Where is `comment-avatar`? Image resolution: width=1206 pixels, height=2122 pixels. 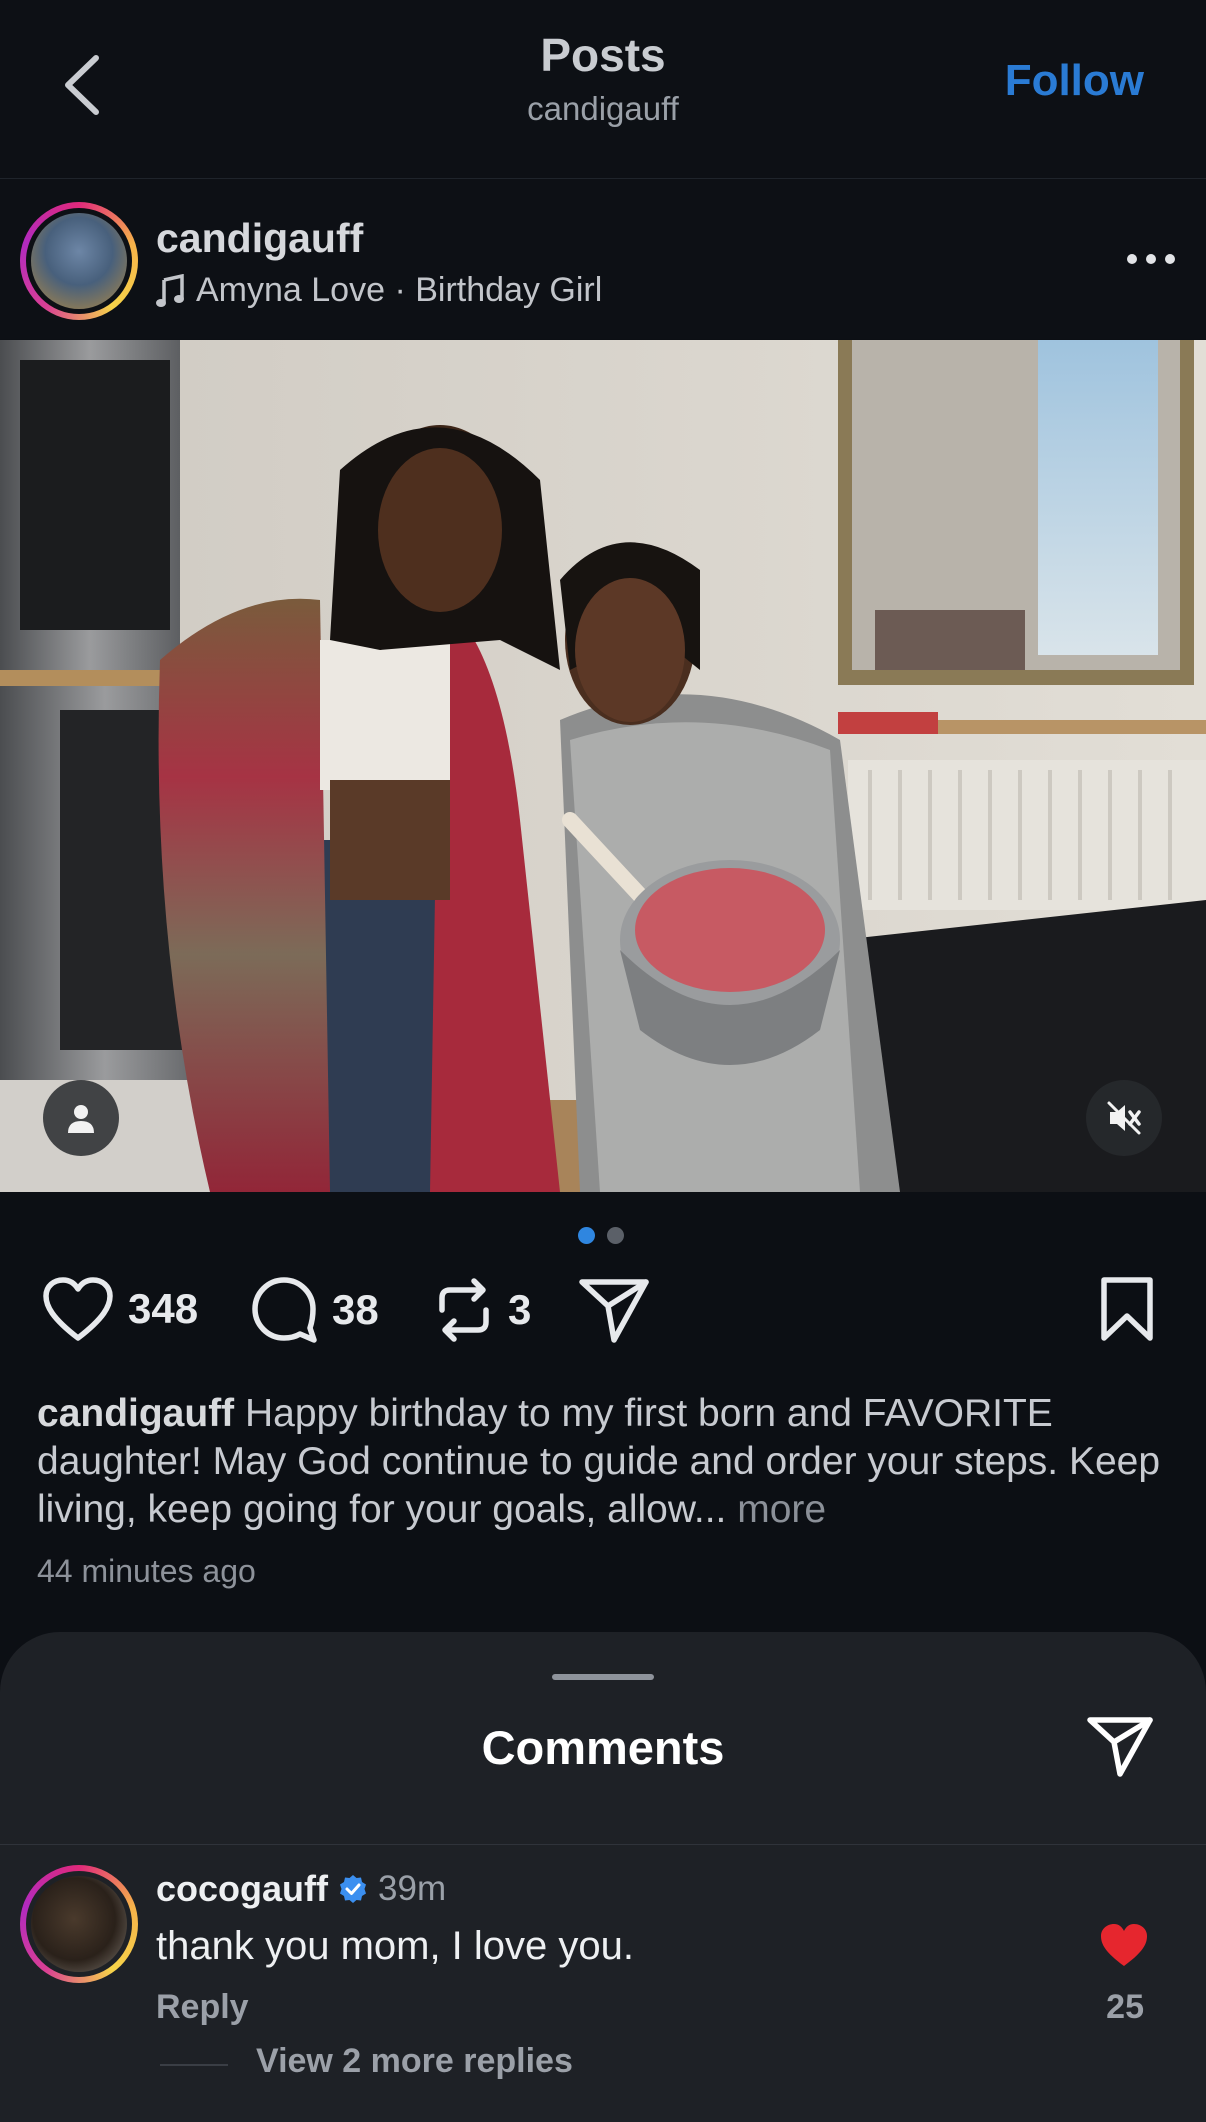 comment-avatar is located at coordinates (79, 1924).